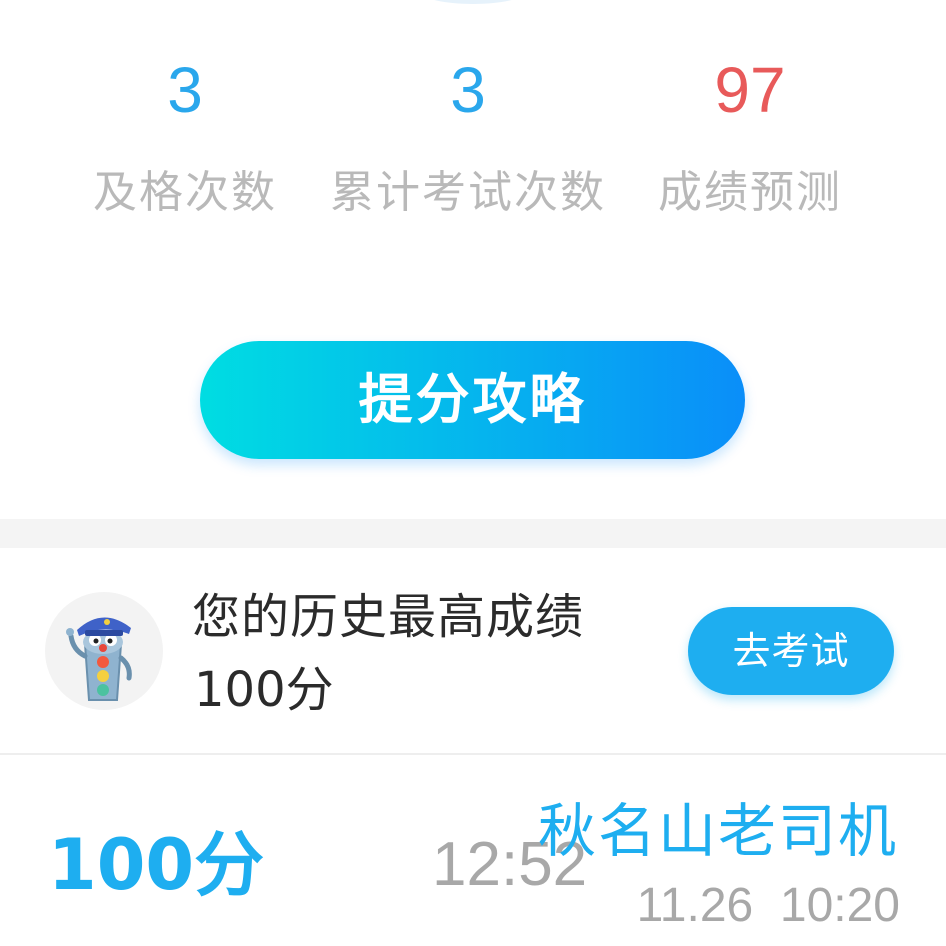 The height and width of the screenshot is (946, 946). Describe the element at coordinates (750, 192) in the screenshot. I see `stat-label: 成绩预测` at that location.